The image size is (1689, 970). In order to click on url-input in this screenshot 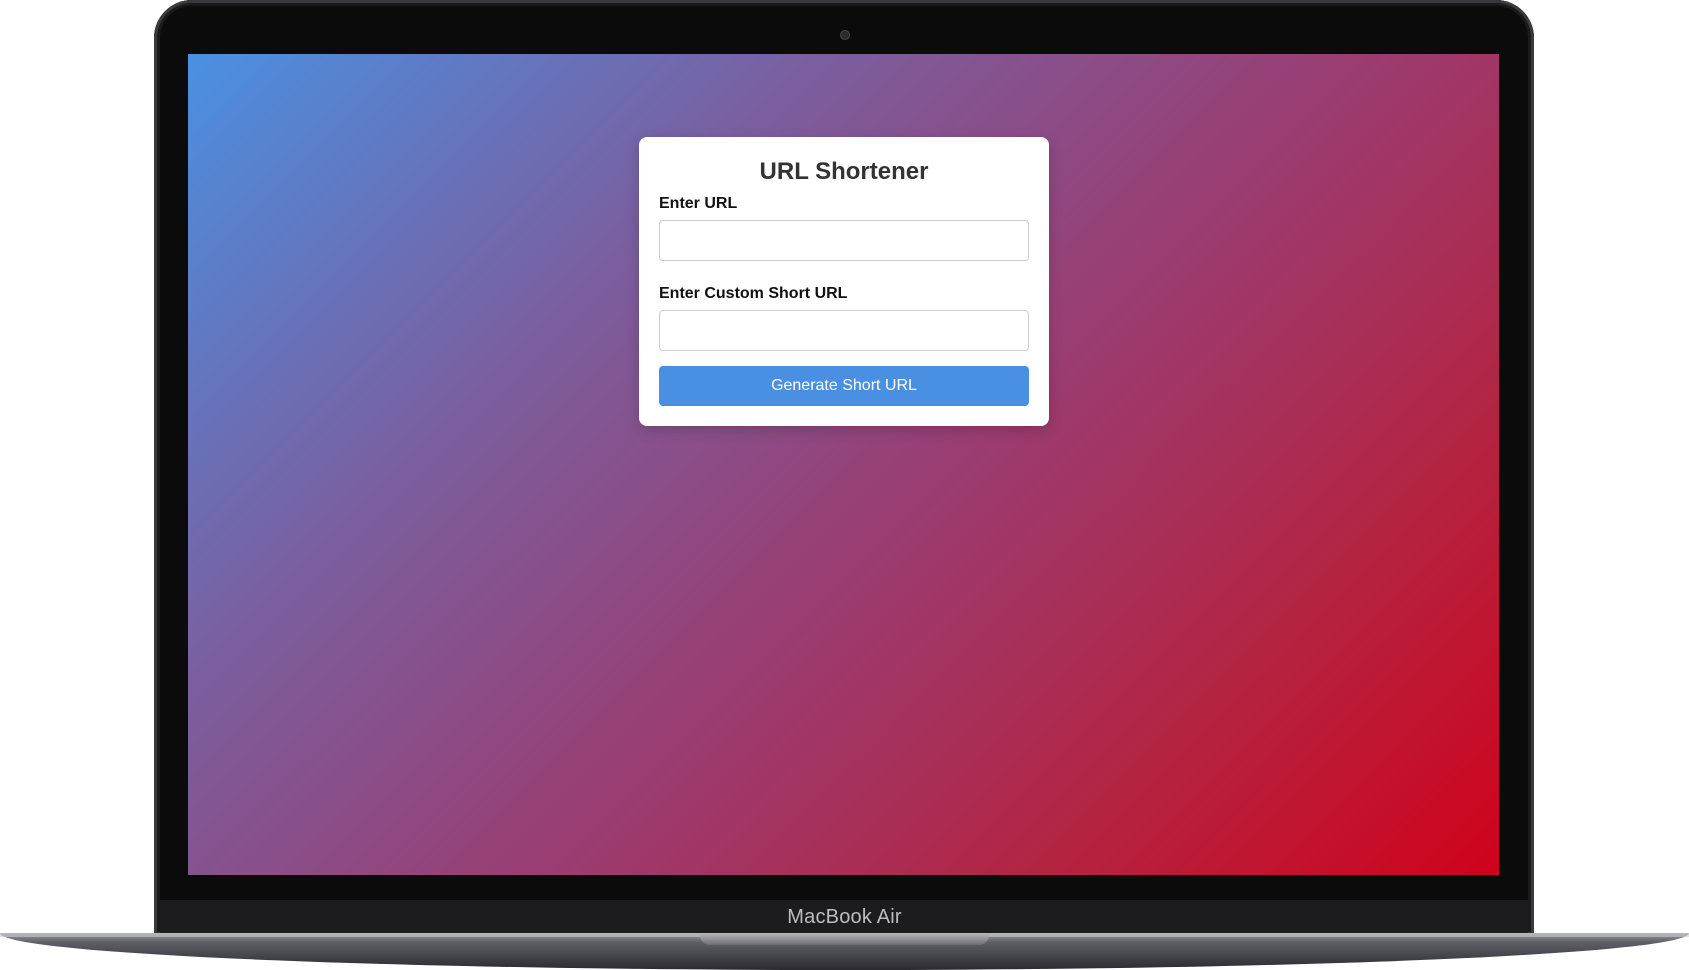, I will do `click(844, 240)`.